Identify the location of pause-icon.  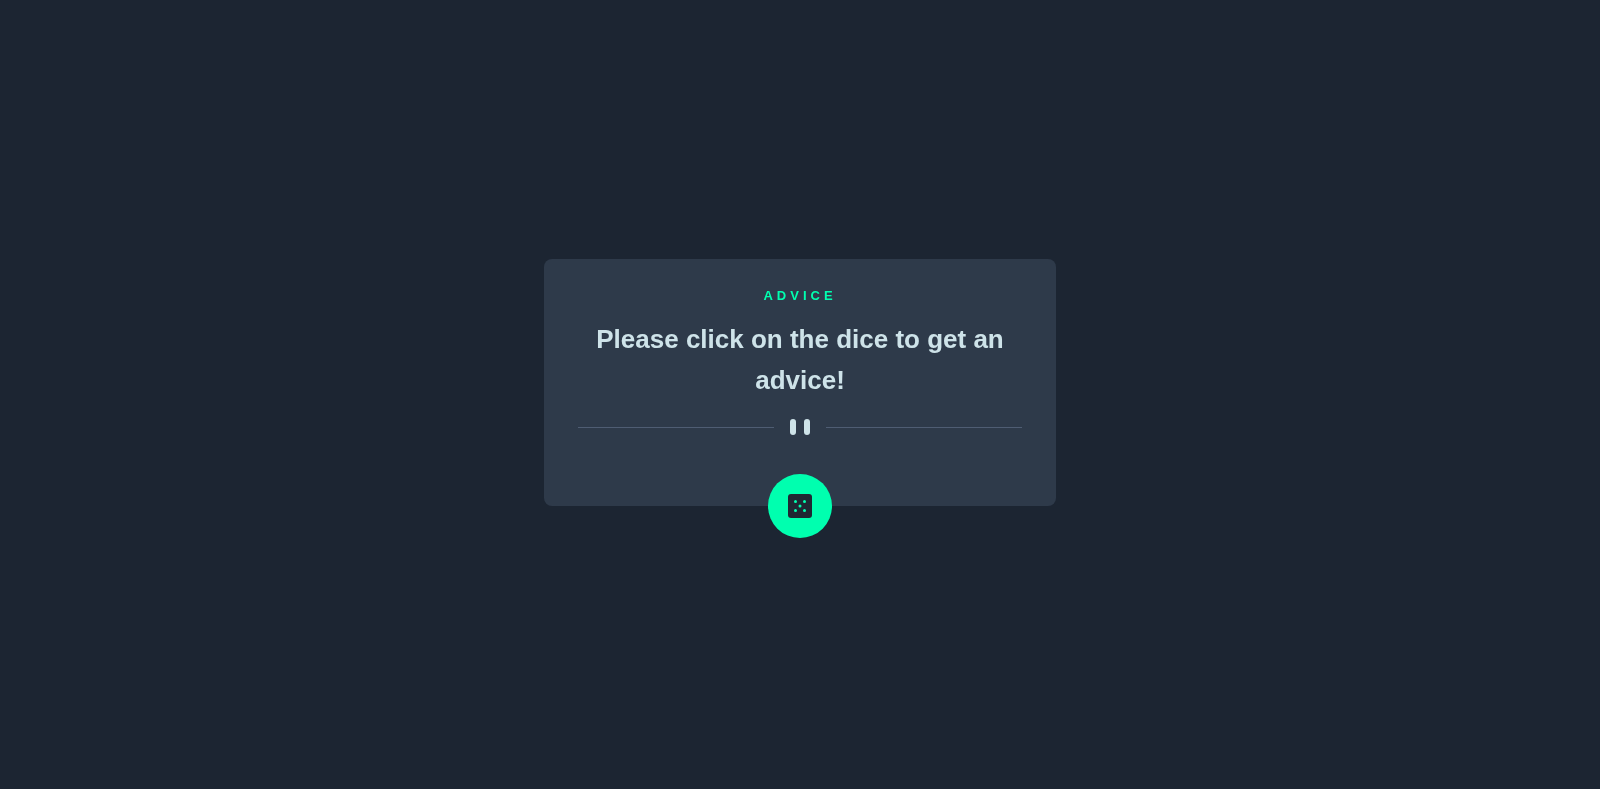
(800, 427).